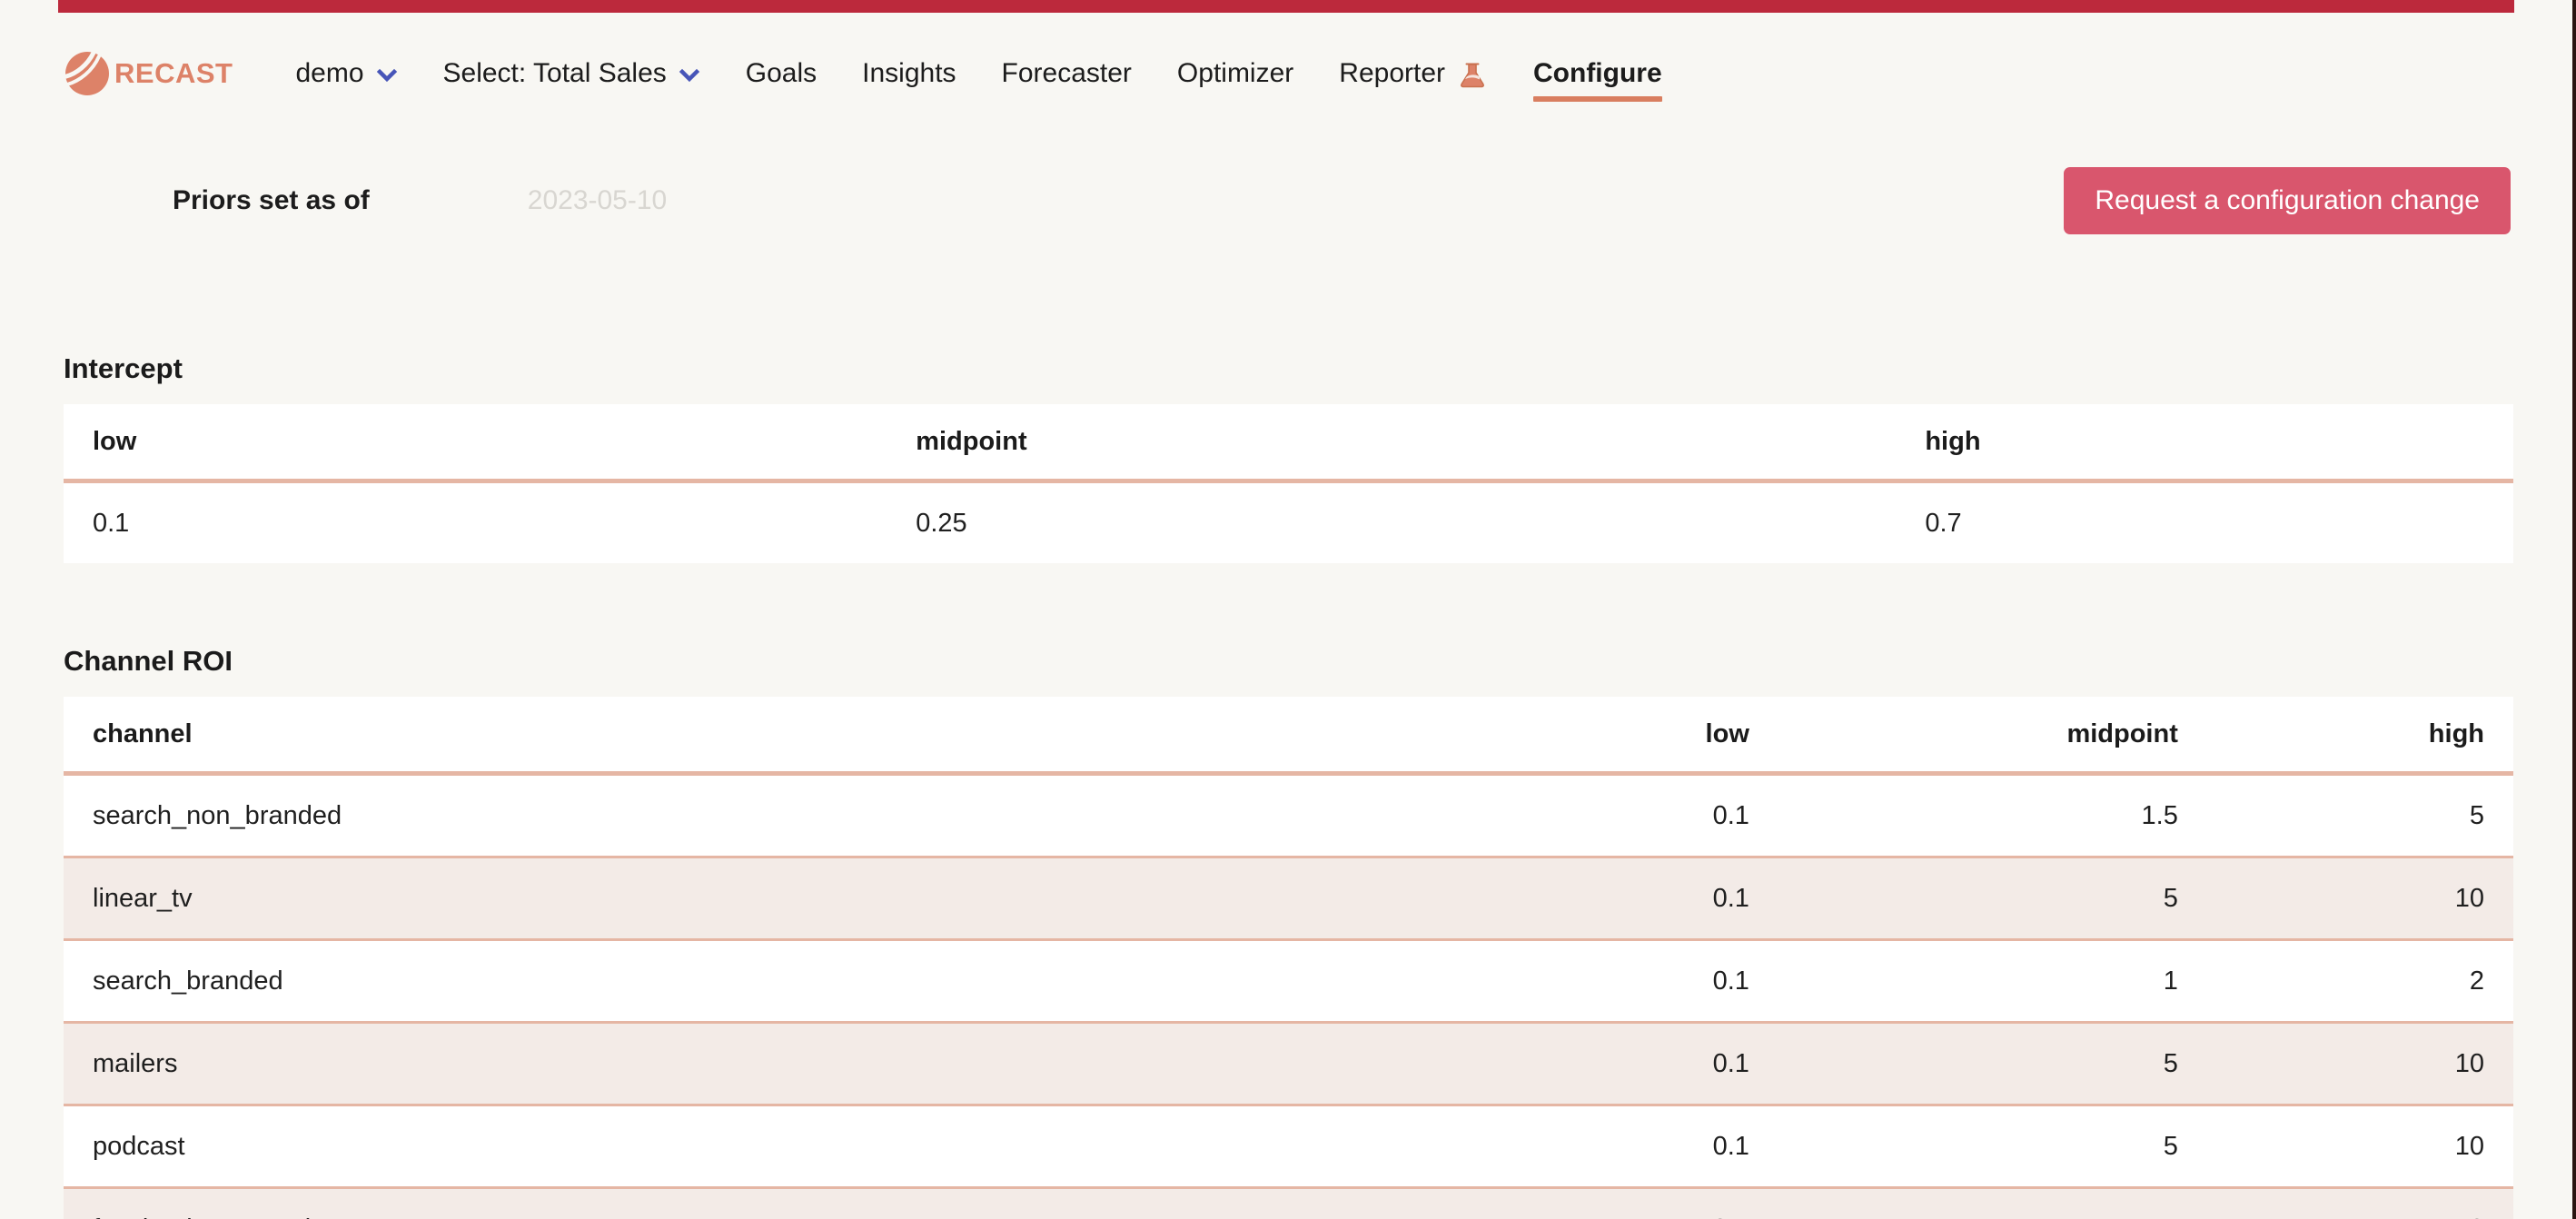  I want to click on table-header-row: channel low midpoint high, so click(1288, 737).